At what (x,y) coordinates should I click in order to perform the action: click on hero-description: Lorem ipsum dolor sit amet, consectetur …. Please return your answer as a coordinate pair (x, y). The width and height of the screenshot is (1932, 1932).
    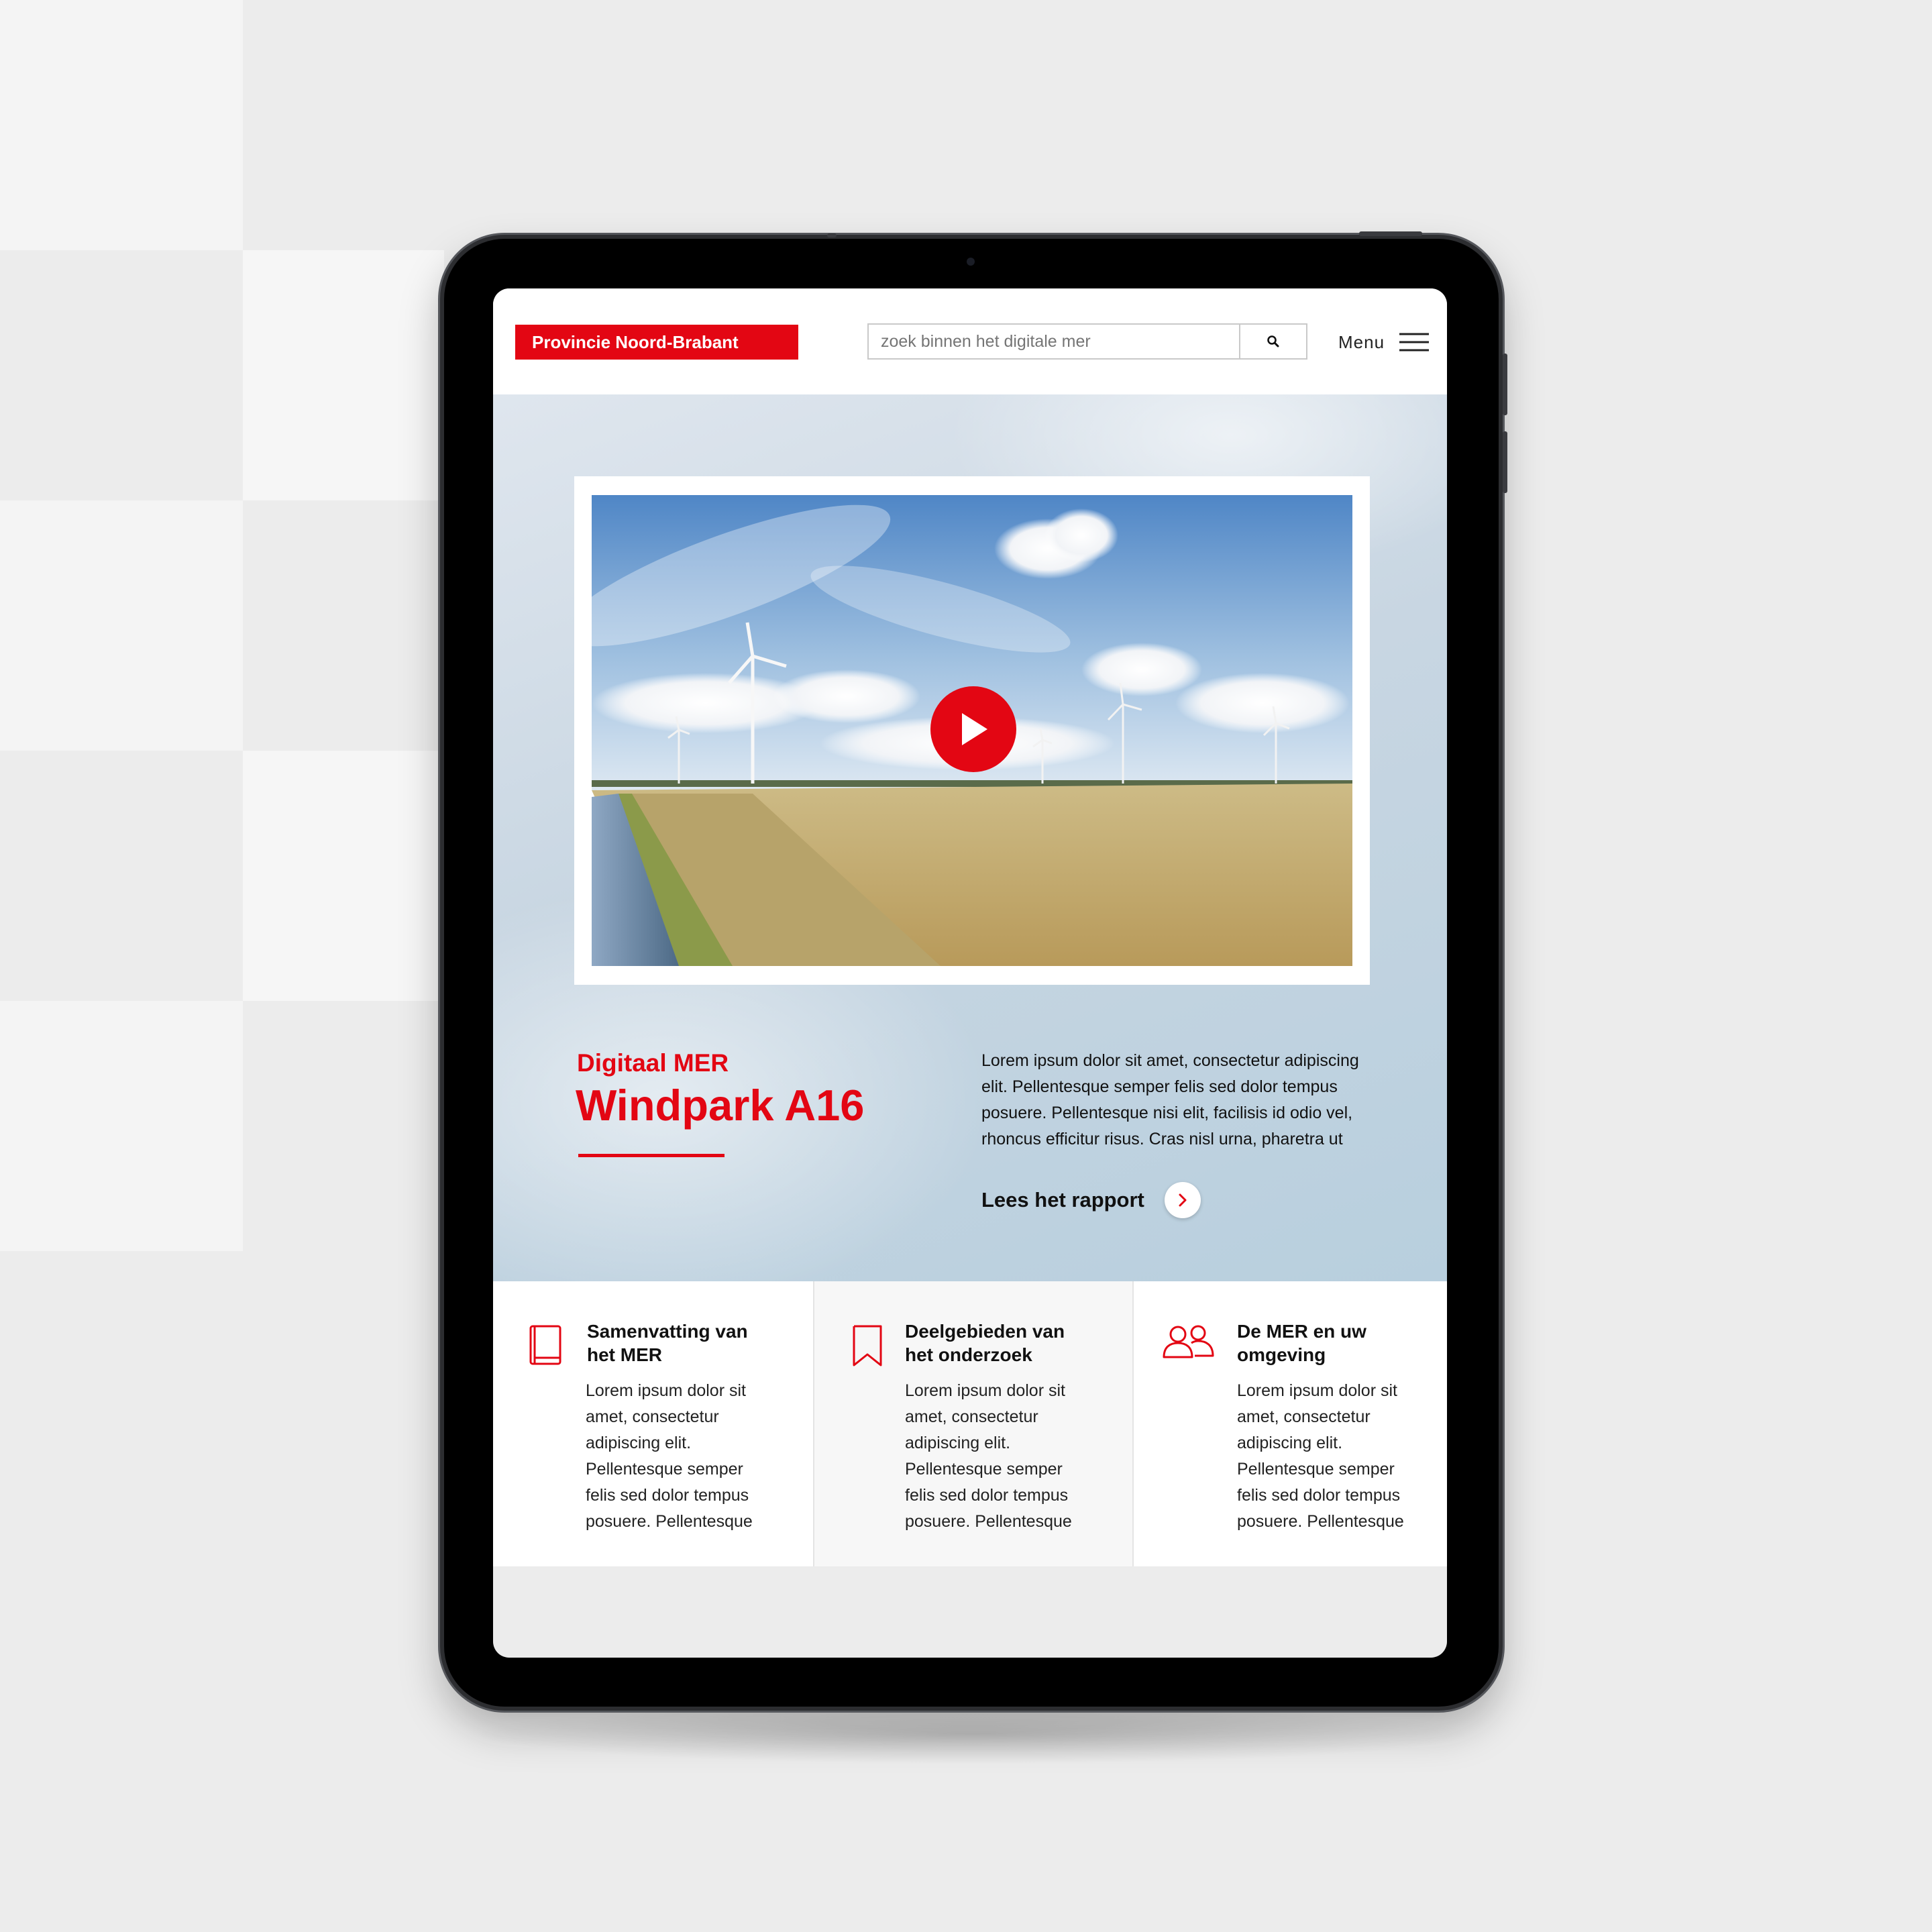
    Looking at the image, I should click on (1170, 1099).